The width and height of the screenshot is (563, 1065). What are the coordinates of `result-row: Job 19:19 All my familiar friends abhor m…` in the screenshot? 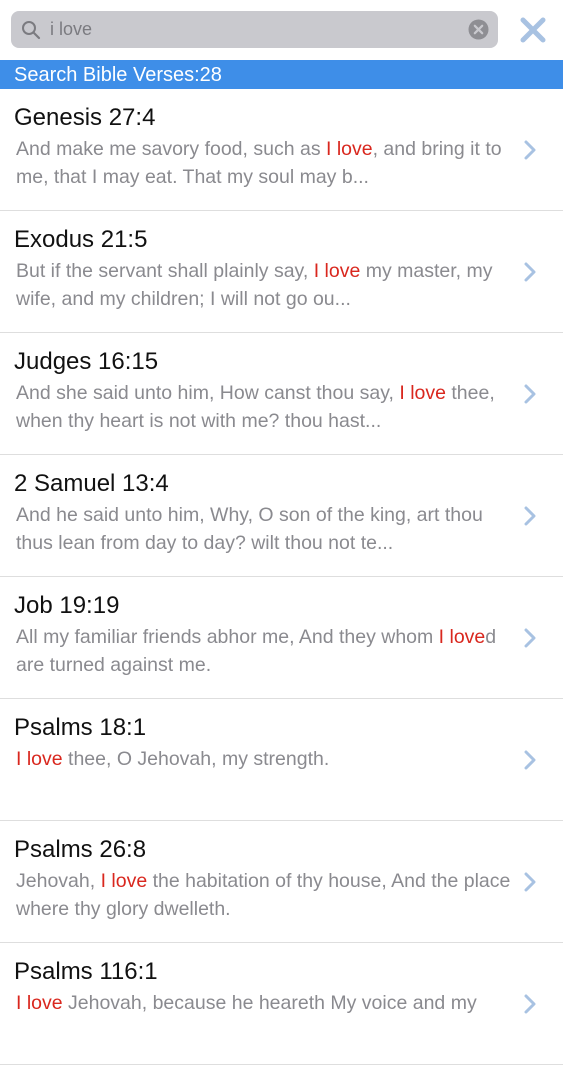 It's located at (281, 638).